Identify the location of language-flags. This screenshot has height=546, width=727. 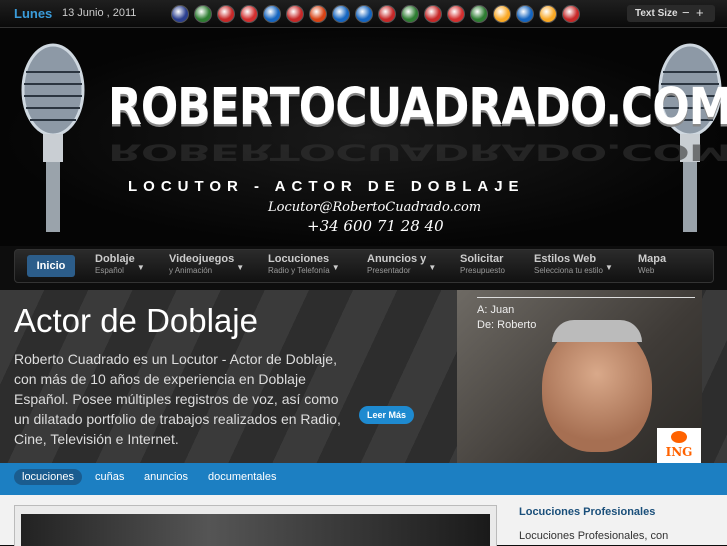
(375, 14).